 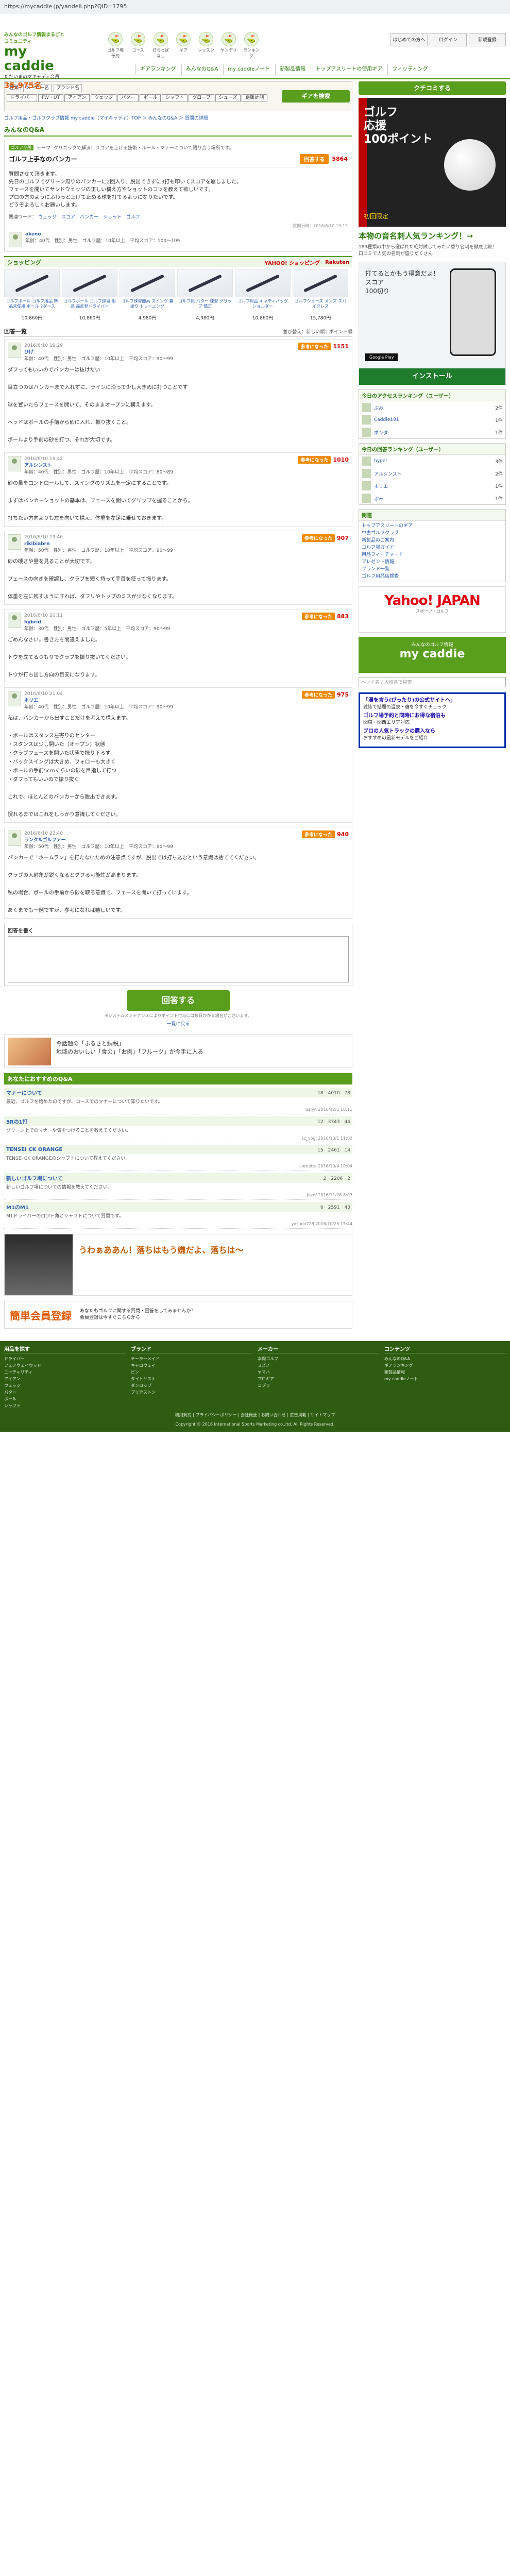 What do you see at coordinates (432, 533) in the screenshot?
I see `sidebar-link: 中古ゴルフクラブ` at bounding box center [432, 533].